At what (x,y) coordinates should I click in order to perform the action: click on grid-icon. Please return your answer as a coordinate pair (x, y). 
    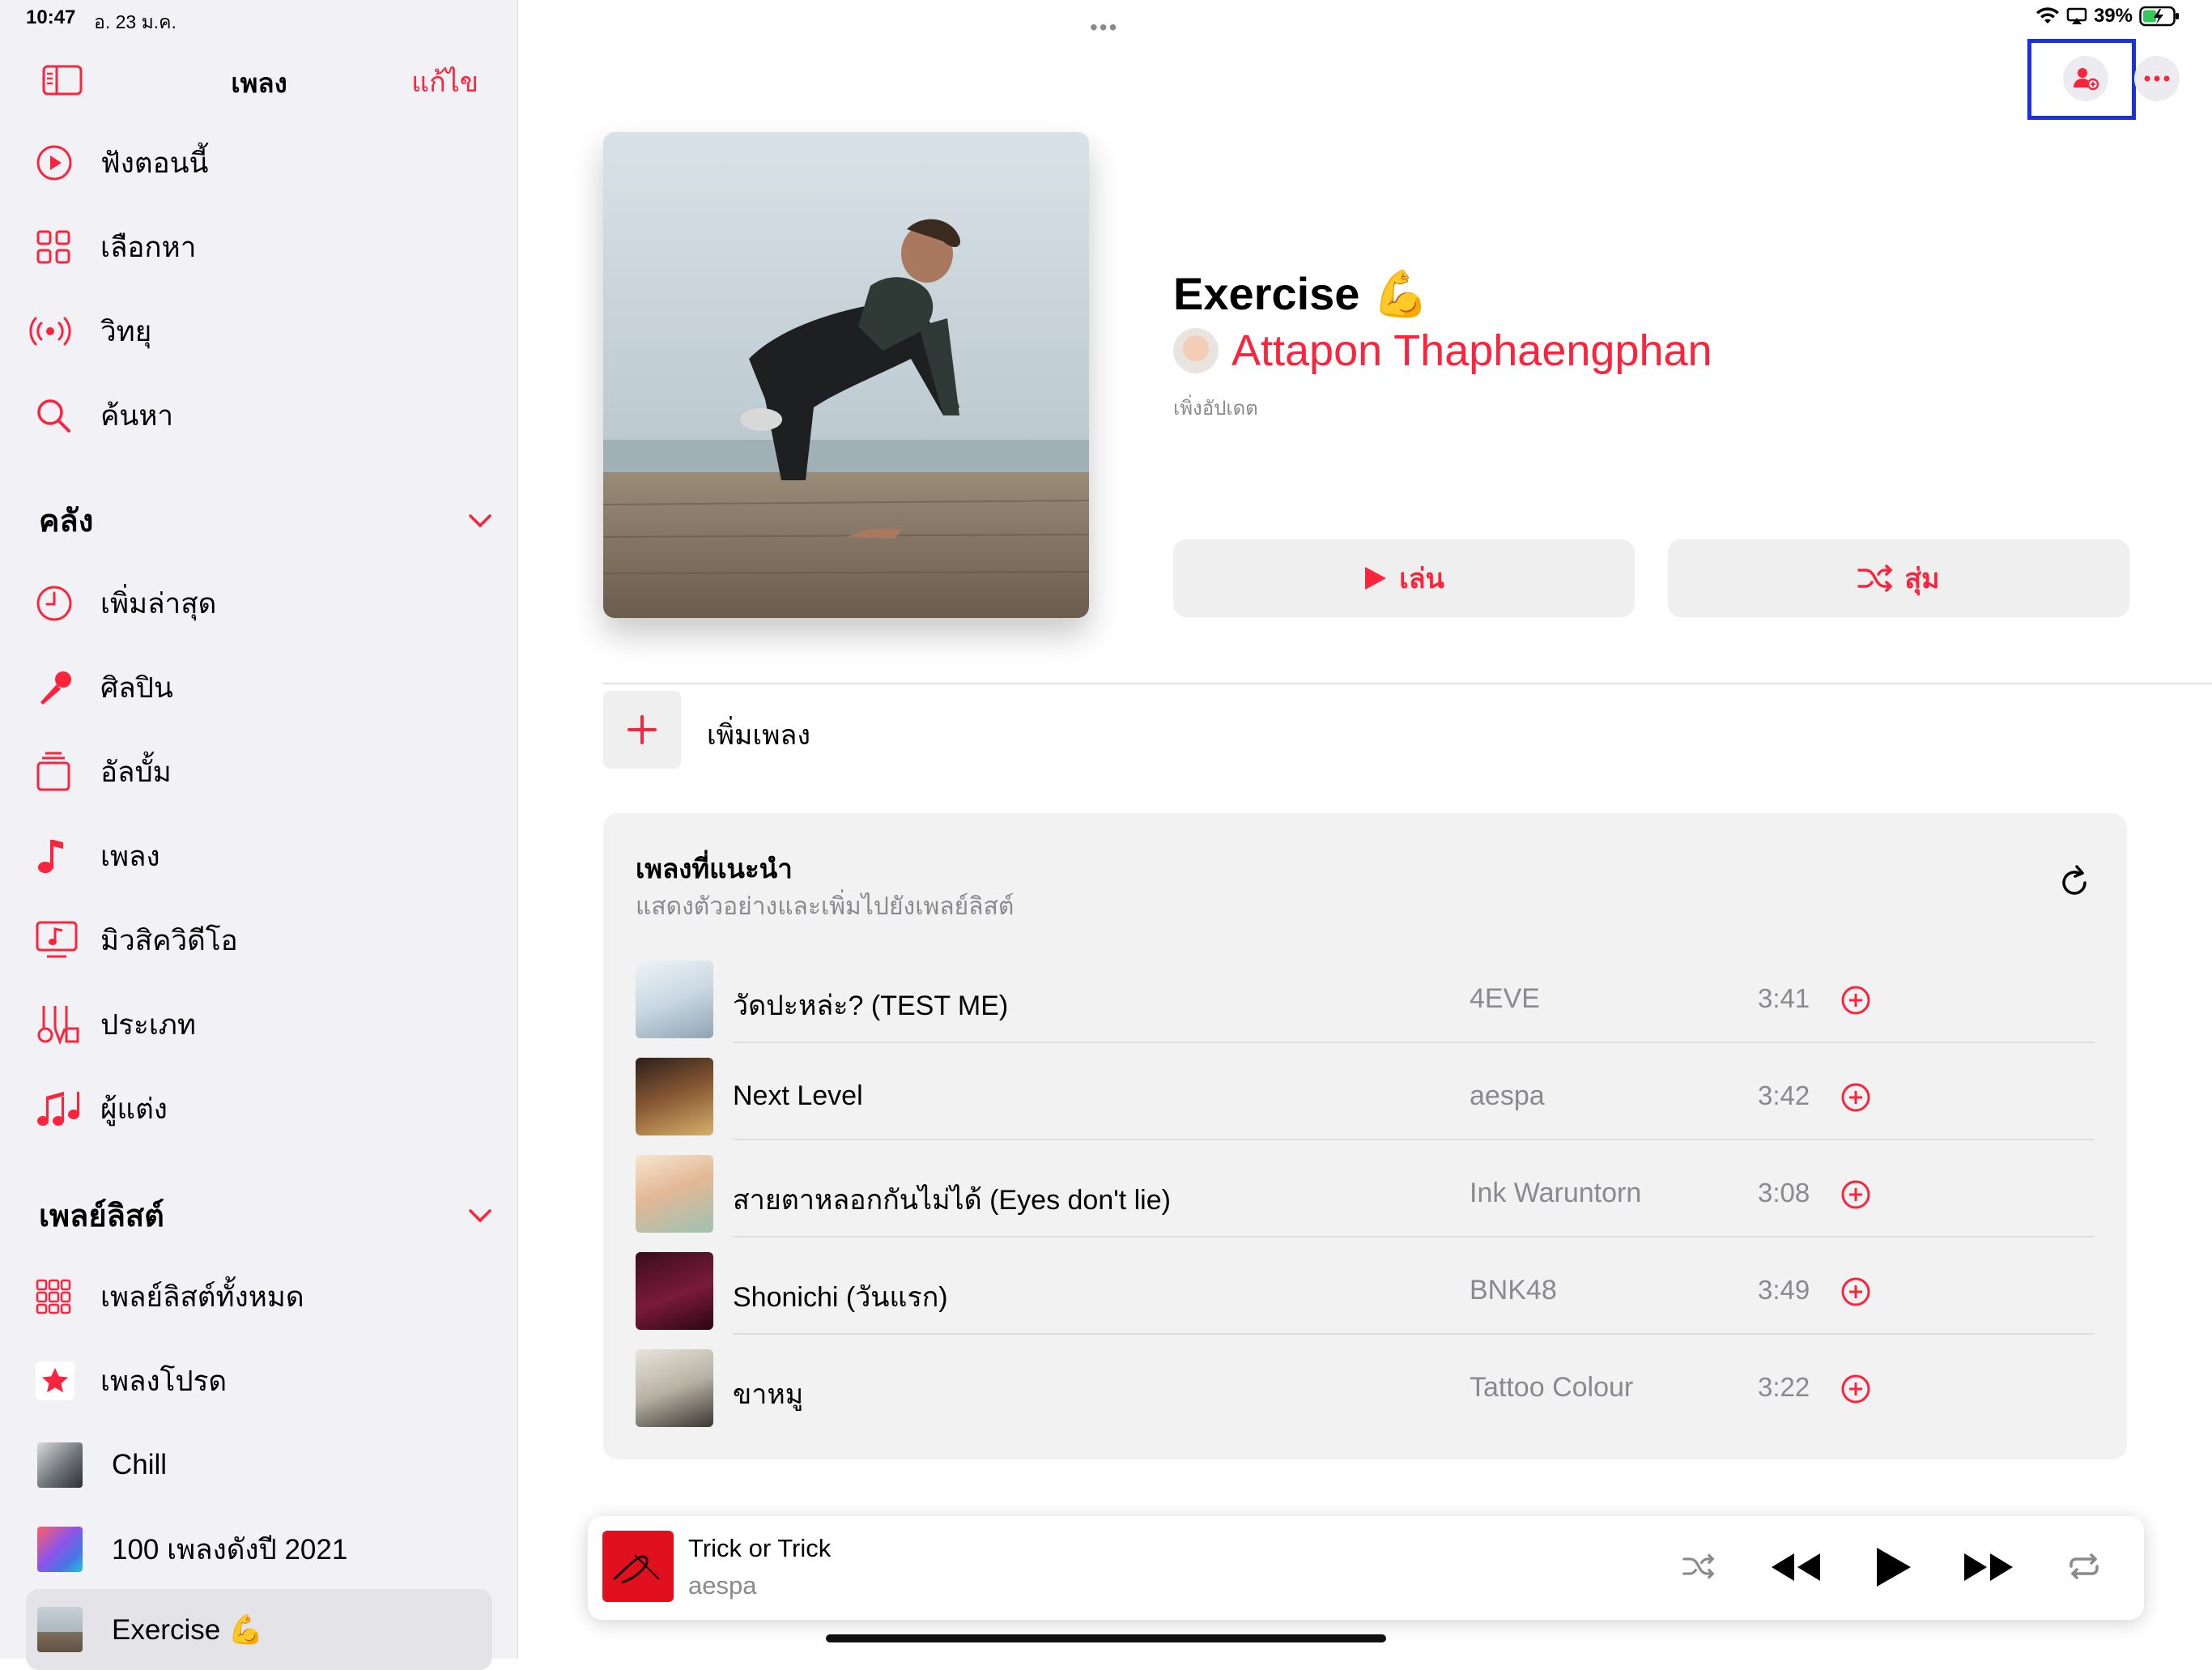
    Looking at the image, I should click on (53, 247).